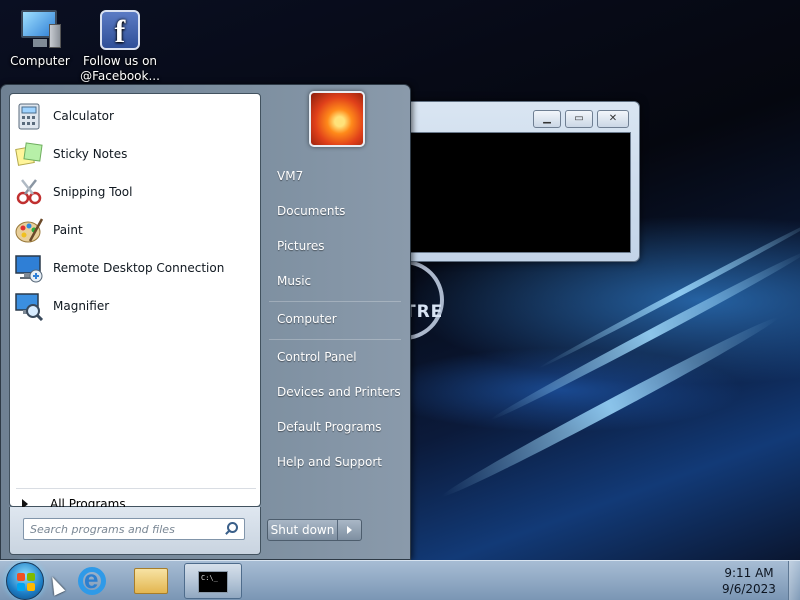 The width and height of the screenshot is (800, 600). I want to click on computer-icon, so click(40, 30).